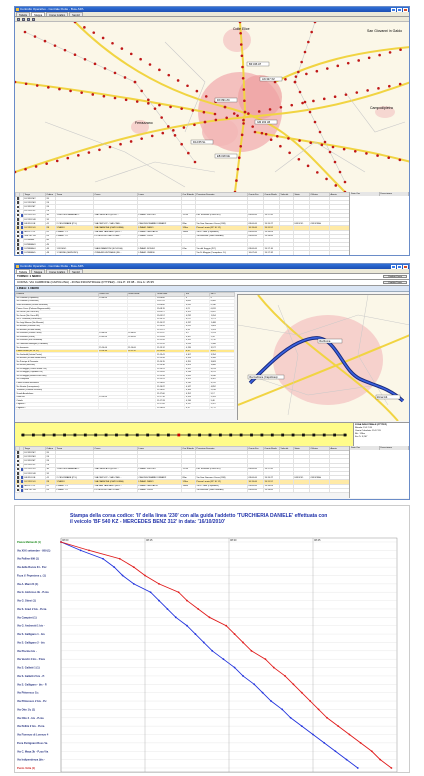  I want to click on bus-marker: GM 202 LB, so click(266, 122).